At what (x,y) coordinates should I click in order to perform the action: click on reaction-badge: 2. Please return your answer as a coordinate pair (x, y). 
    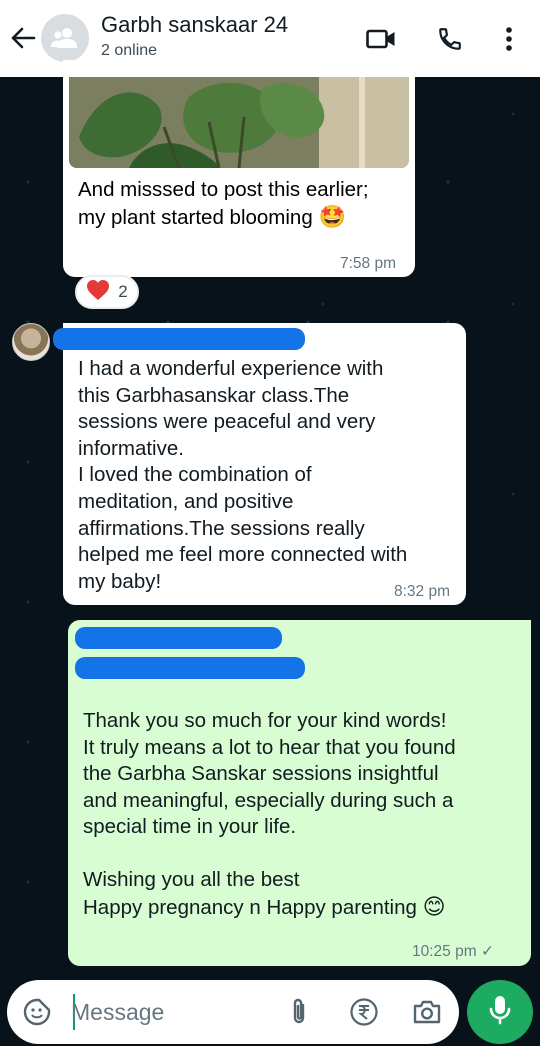
    Looking at the image, I should click on (107, 292).